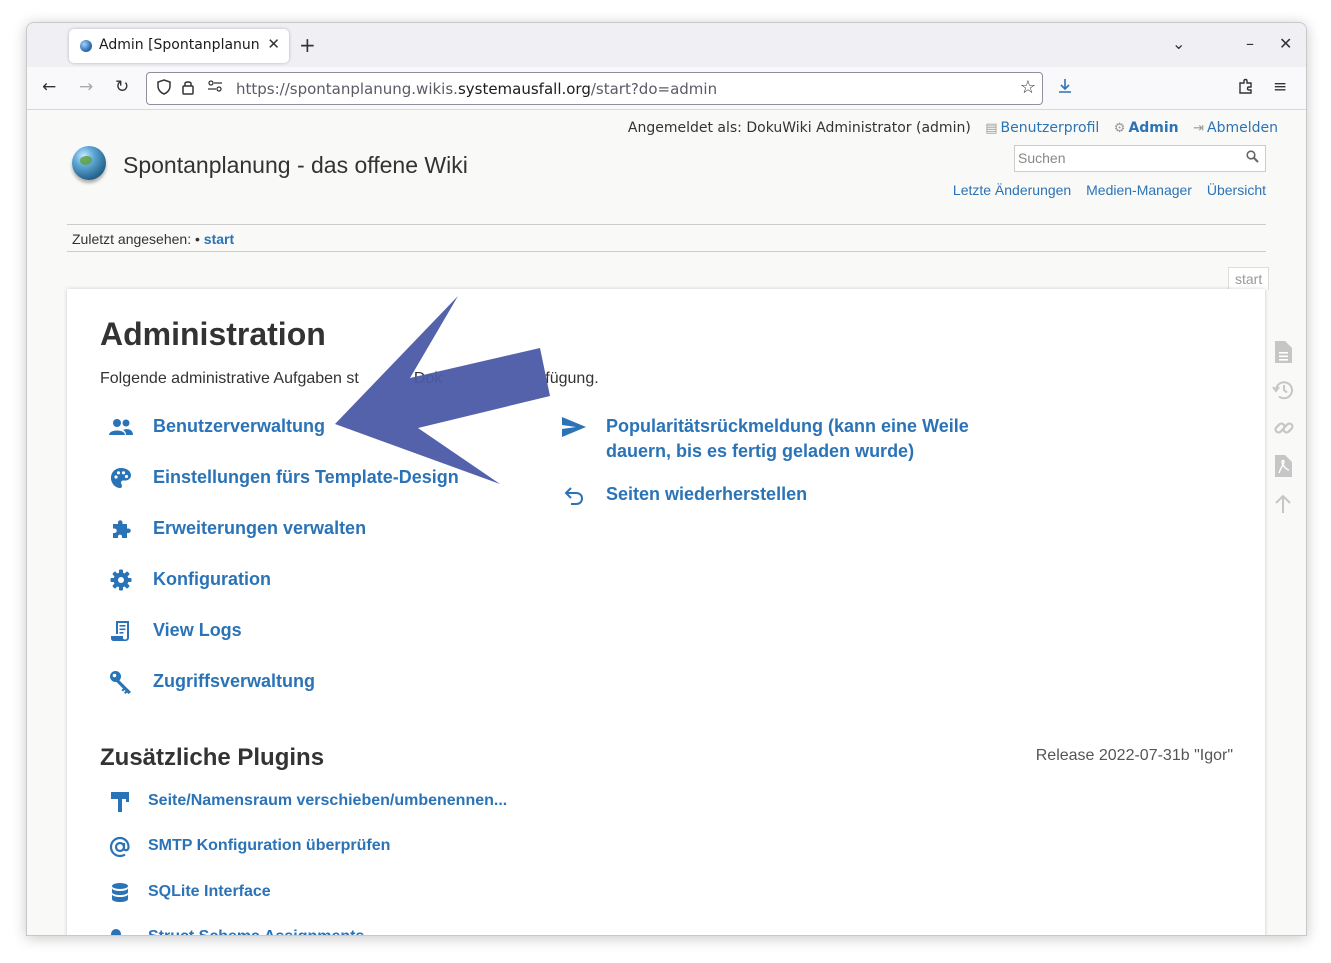 This screenshot has height=963, width=1331. What do you see at coordinates (574, 494) in the screenshot?
I see `undo-icon` at bounding box center [574, 494].